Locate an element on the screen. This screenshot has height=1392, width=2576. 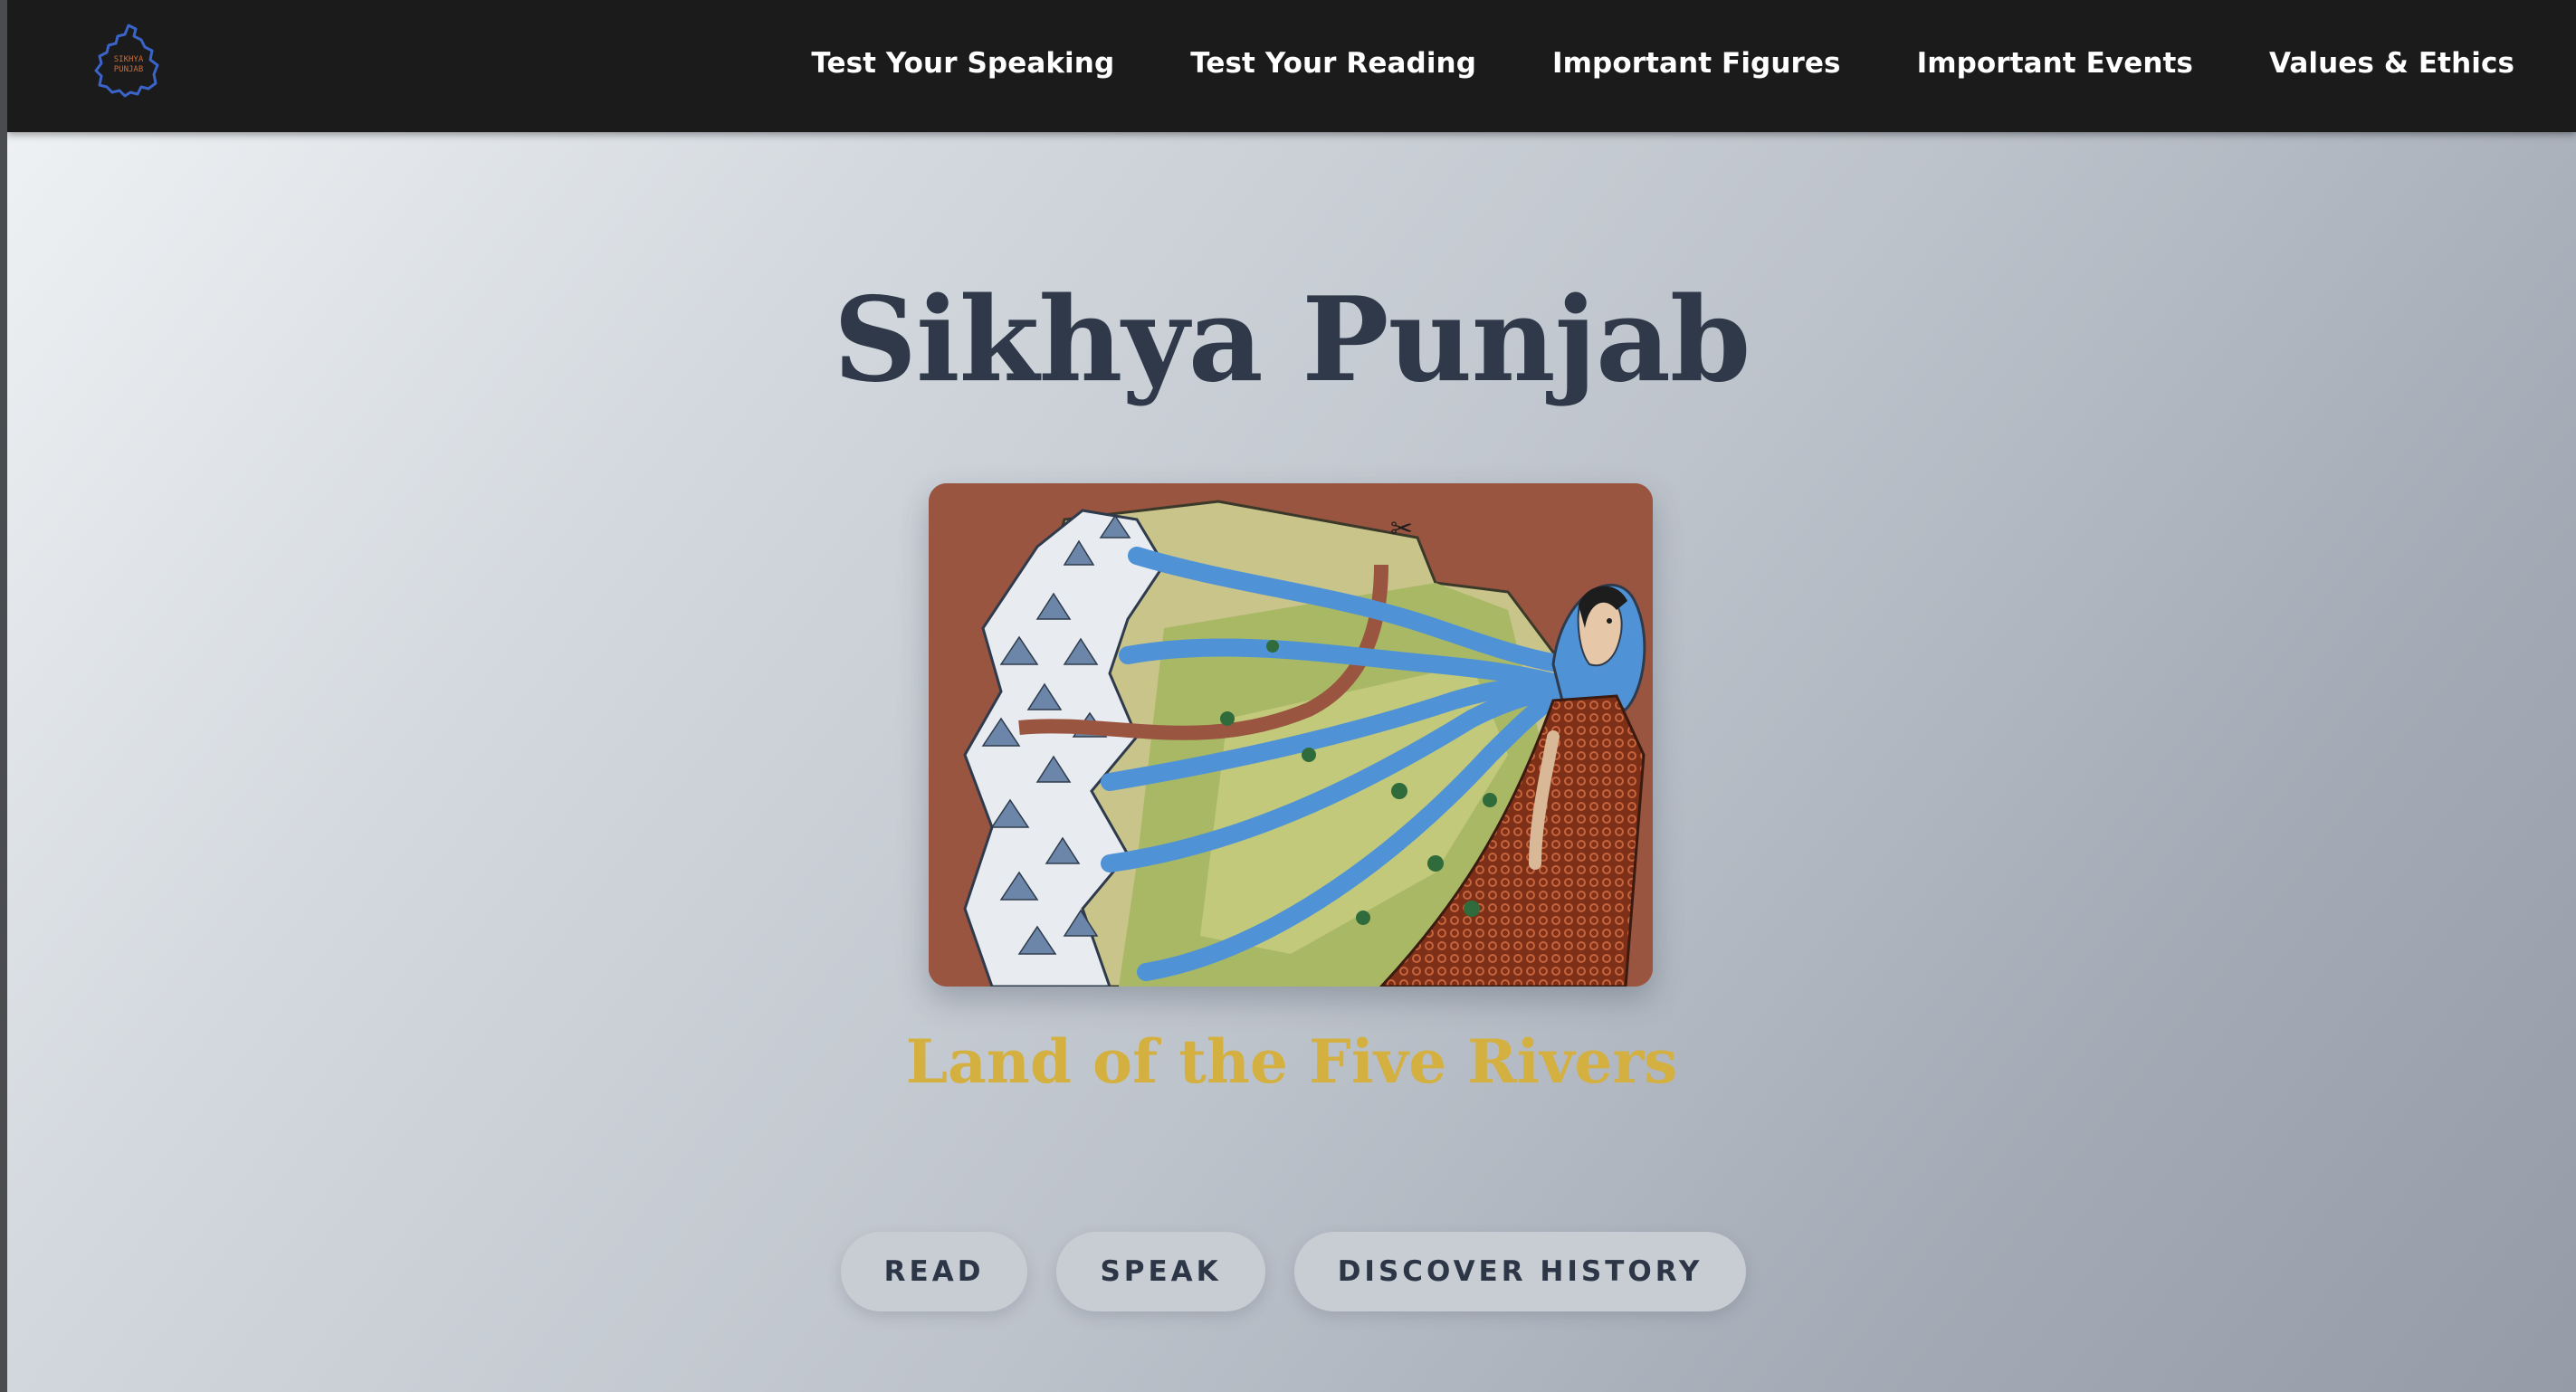
discover-history-button: DISCOVER HISTORY is located at coordinates (1520, 1271).